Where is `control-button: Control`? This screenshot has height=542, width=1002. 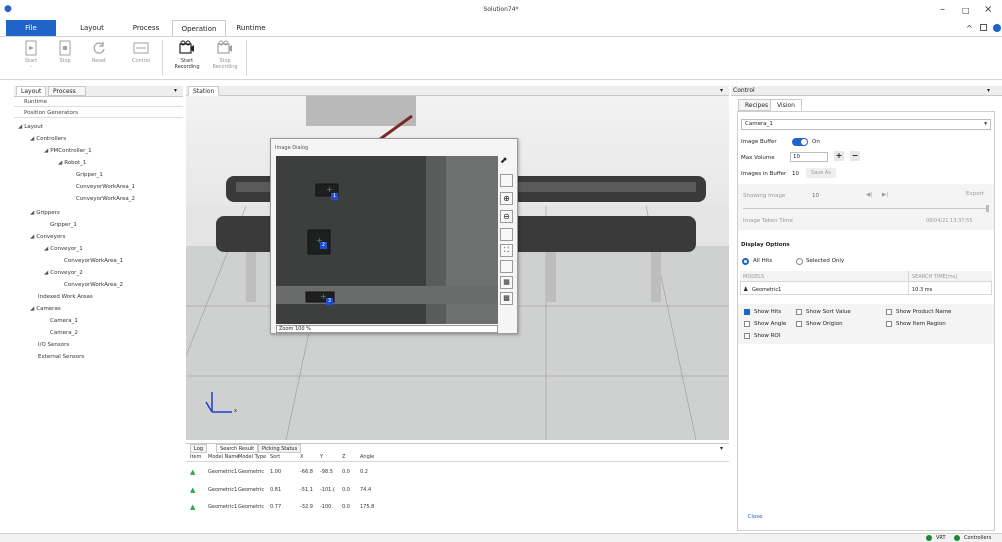 control-button: Control is located at coordinates (141, 58).